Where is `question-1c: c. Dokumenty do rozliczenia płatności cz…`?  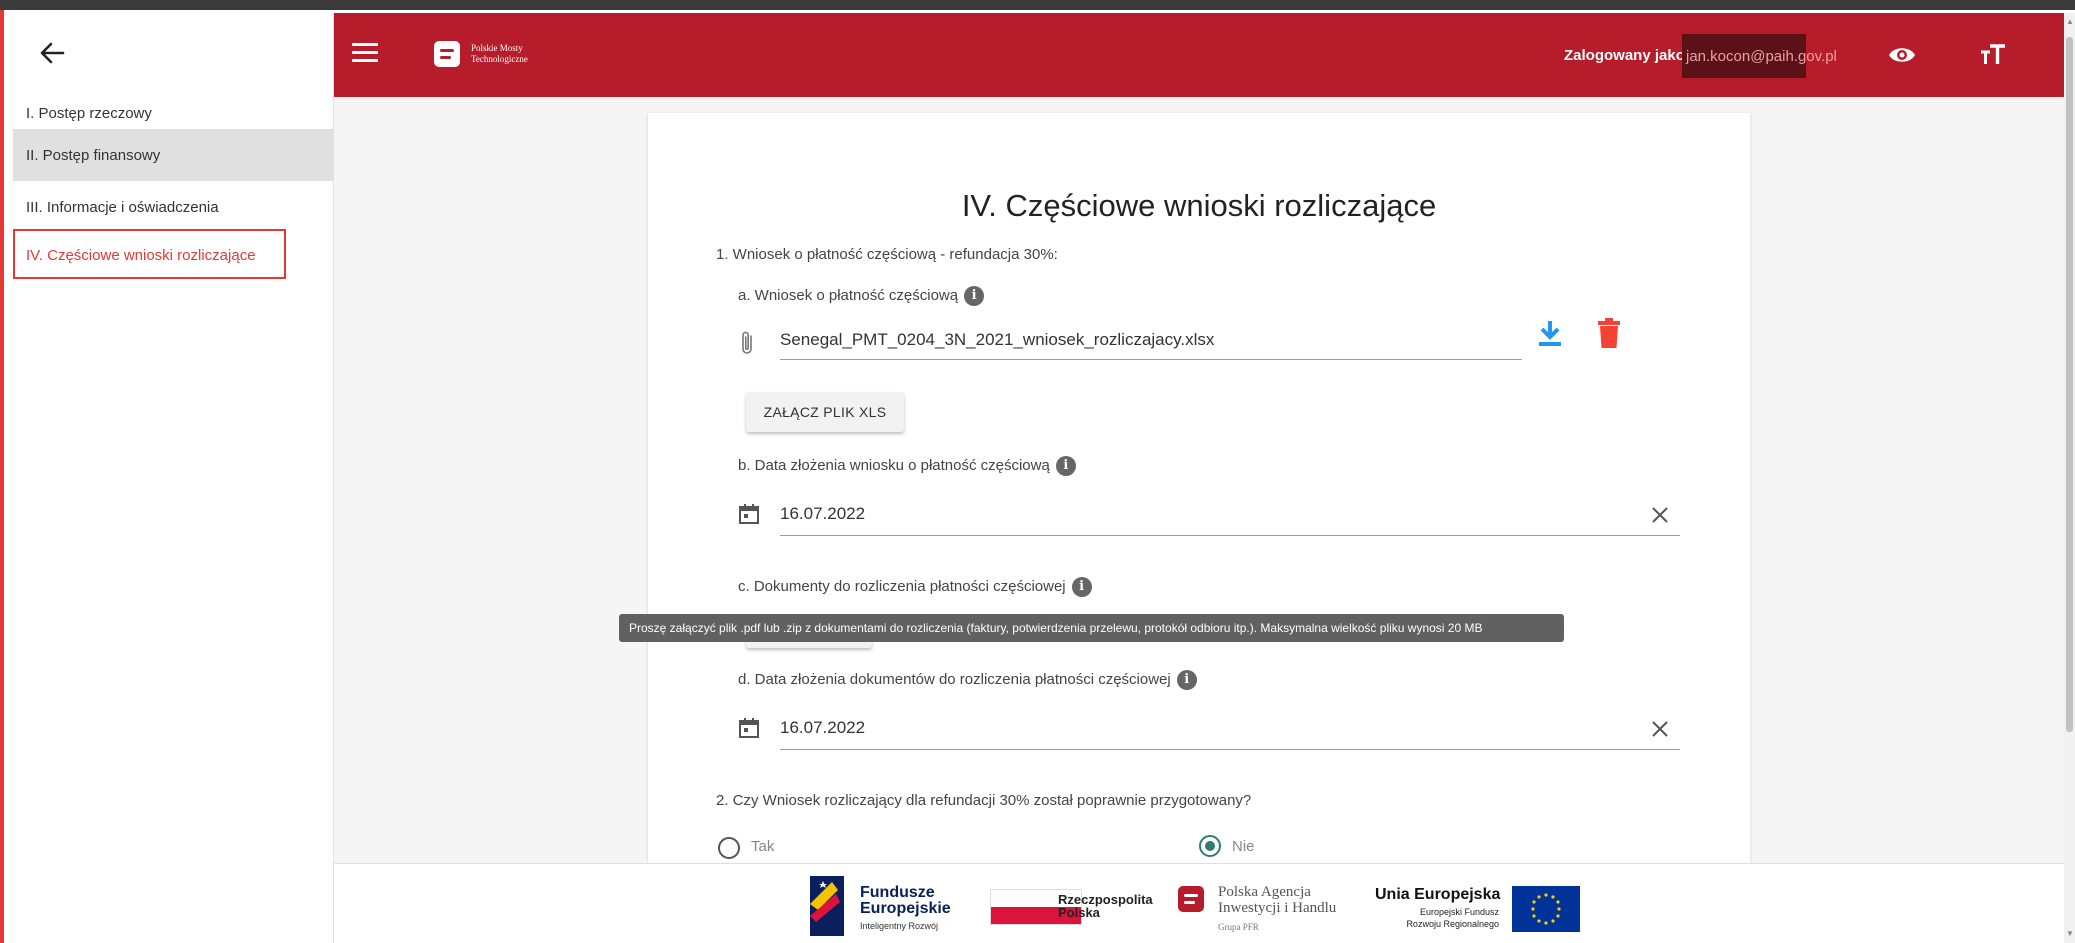
question-1c: c. Dokumenty do rozliczenia płatności cz… is located at coordinates (915, 587).